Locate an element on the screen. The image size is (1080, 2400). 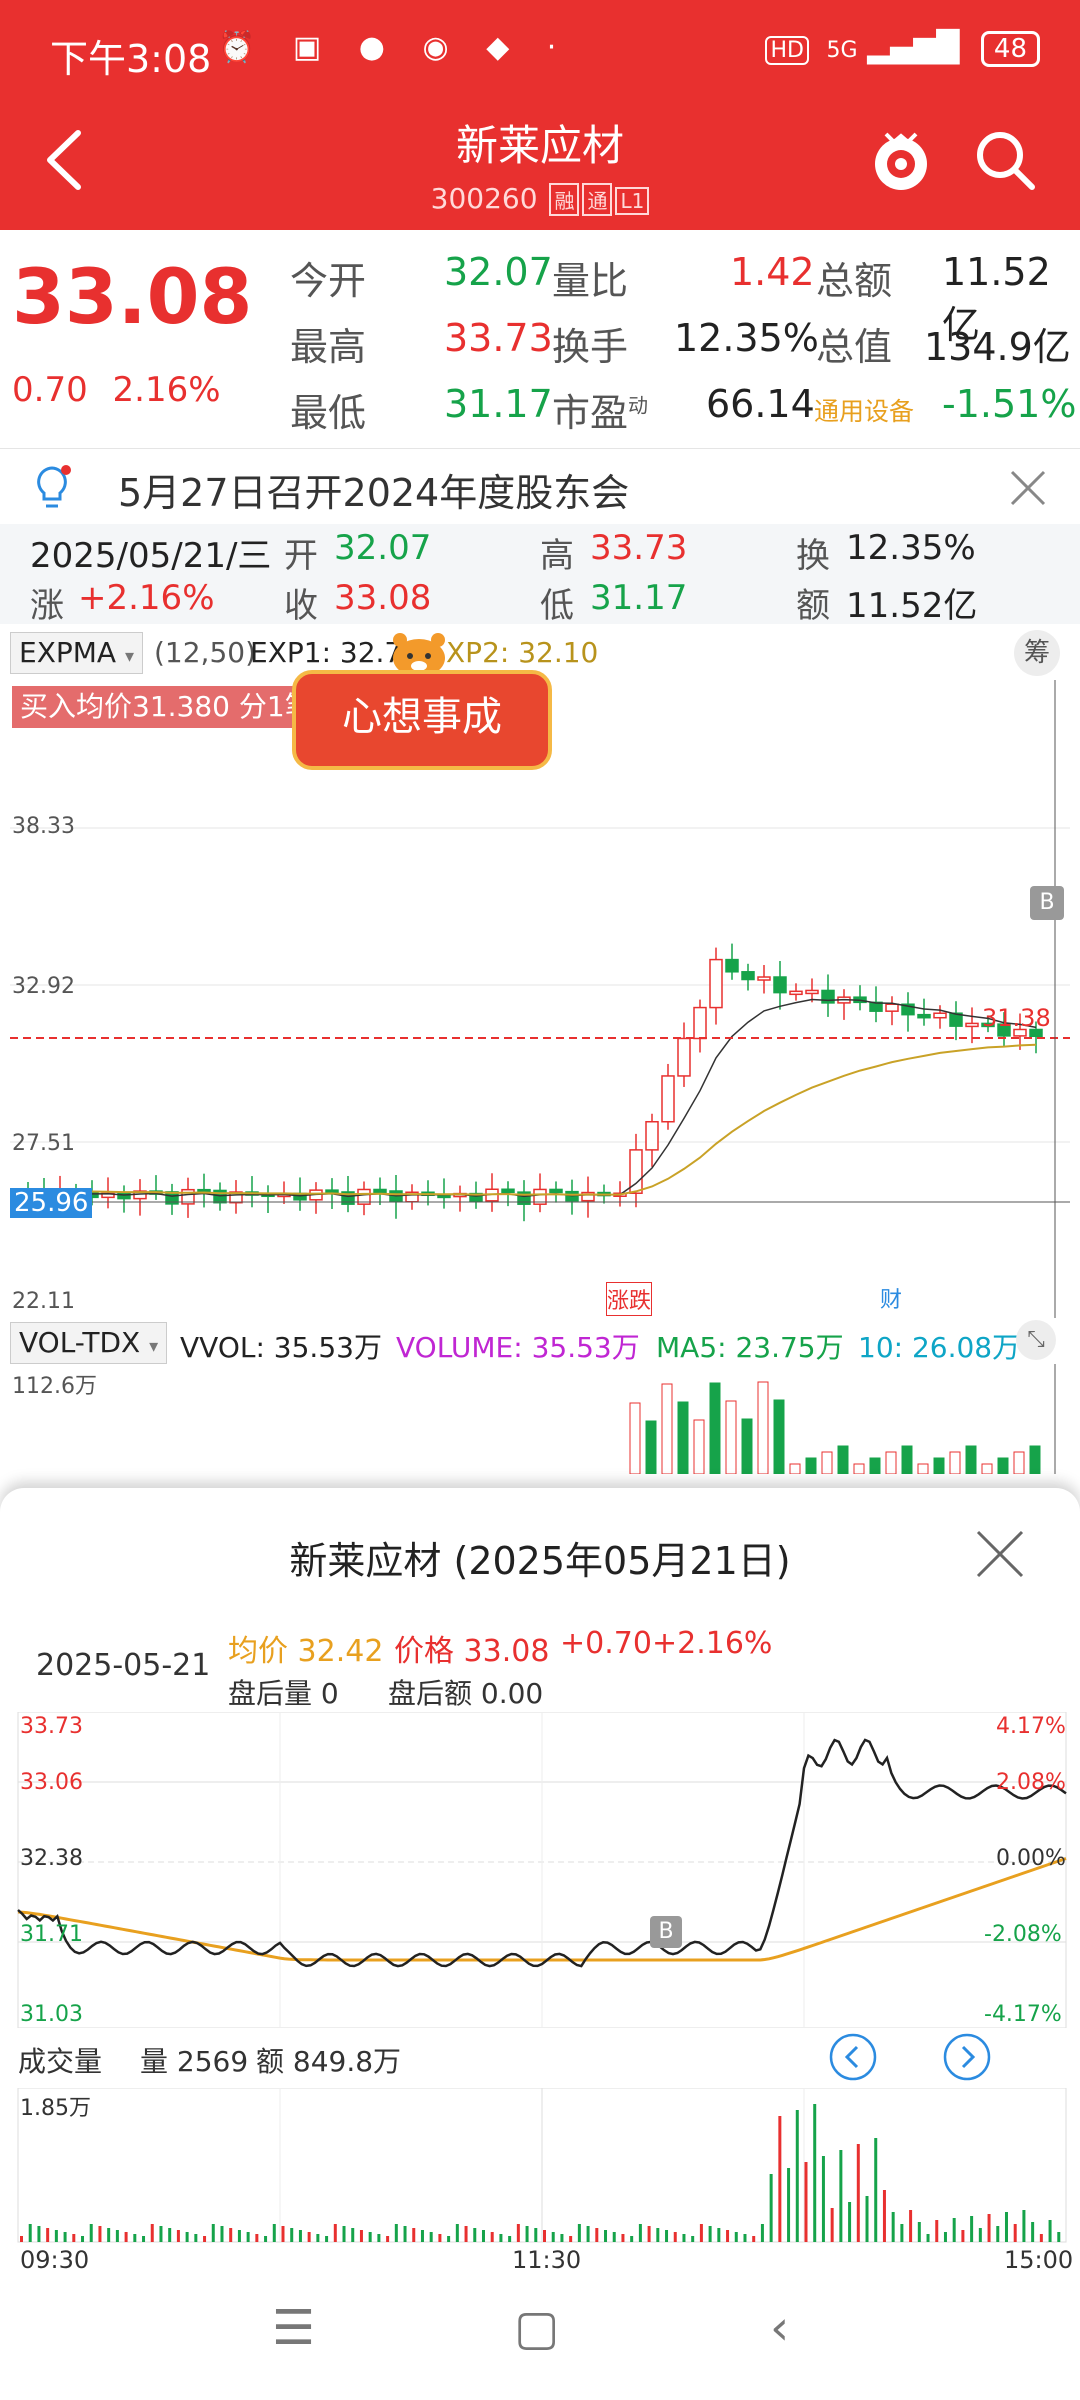
volume-indicator-selector: VOL-TDX ▾ is located at coordinates (89, 1343).